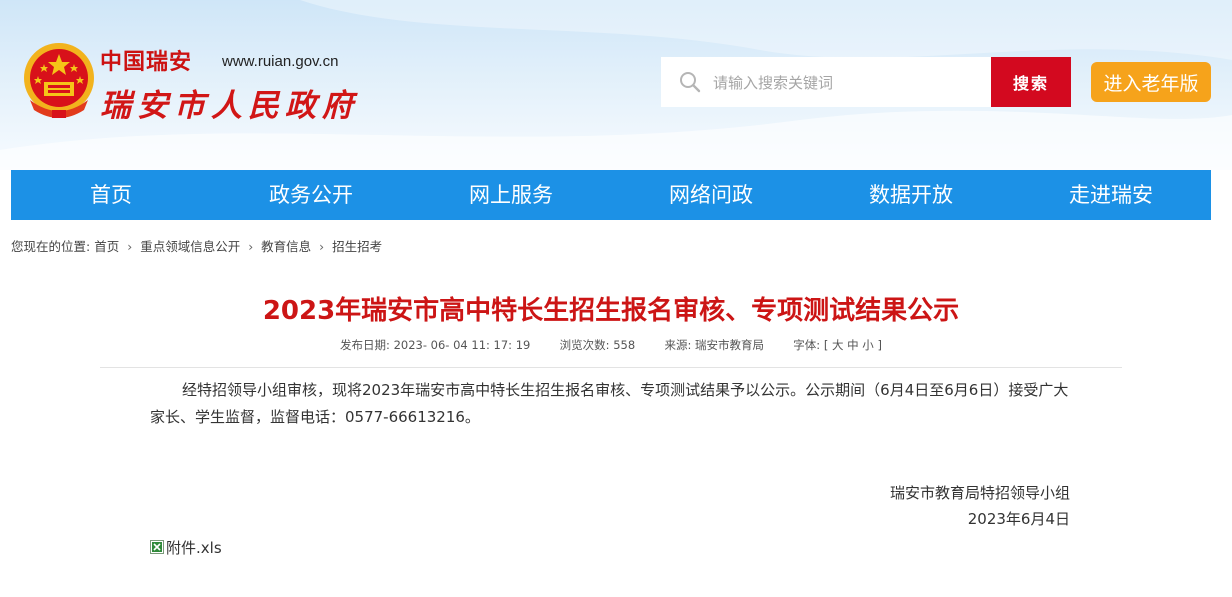 Image resolution: width=1232 pixels, height=597 pixels. I want to click on nav-item-about-ruian: 走进瑞安, so click(1111, 195).